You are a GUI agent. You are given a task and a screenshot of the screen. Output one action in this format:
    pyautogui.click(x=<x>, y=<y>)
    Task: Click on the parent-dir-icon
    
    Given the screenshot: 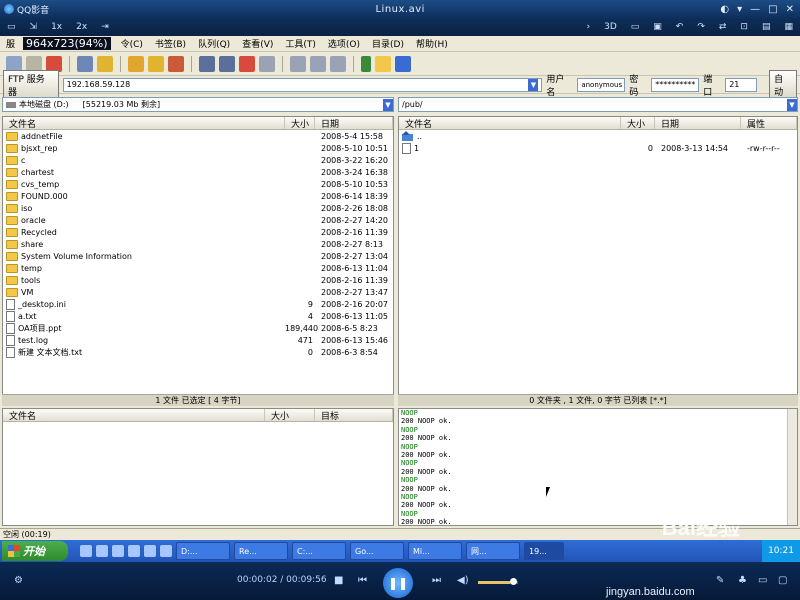 What is the action you would take?
    pyautogui.click(x=366, y=63)
    